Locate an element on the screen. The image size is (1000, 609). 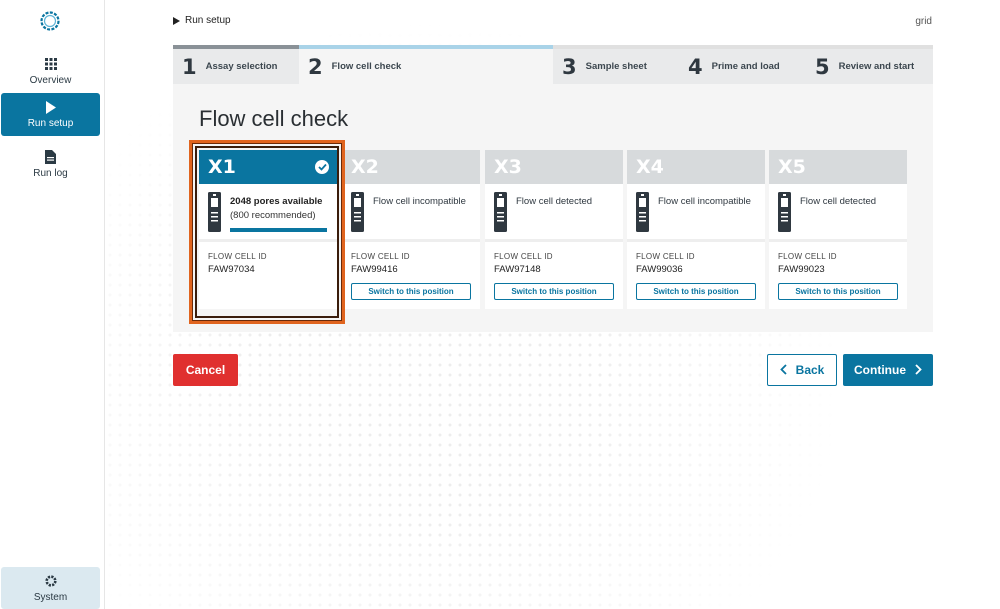
step-label: Review and start is located at coordinates (876, 66).